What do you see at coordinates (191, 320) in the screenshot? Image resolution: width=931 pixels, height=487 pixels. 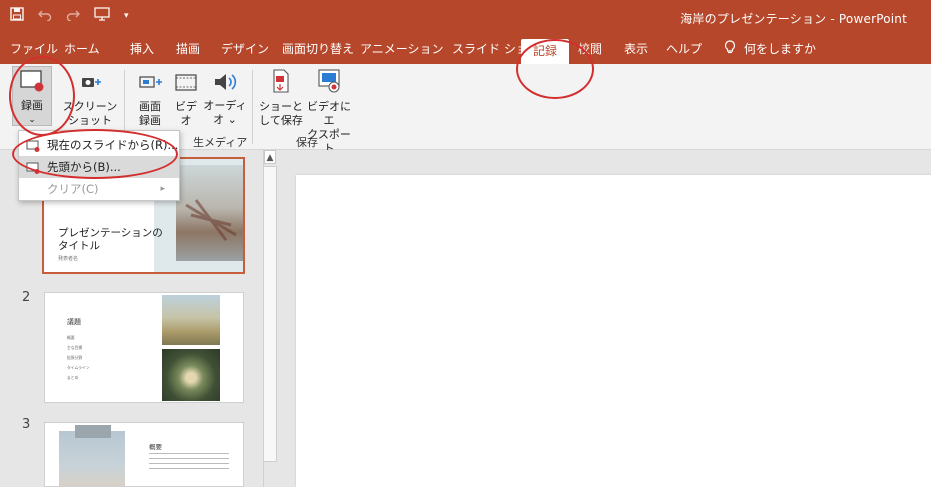 I see `slide-2-photo-grass` at bounding box center [191, 320].